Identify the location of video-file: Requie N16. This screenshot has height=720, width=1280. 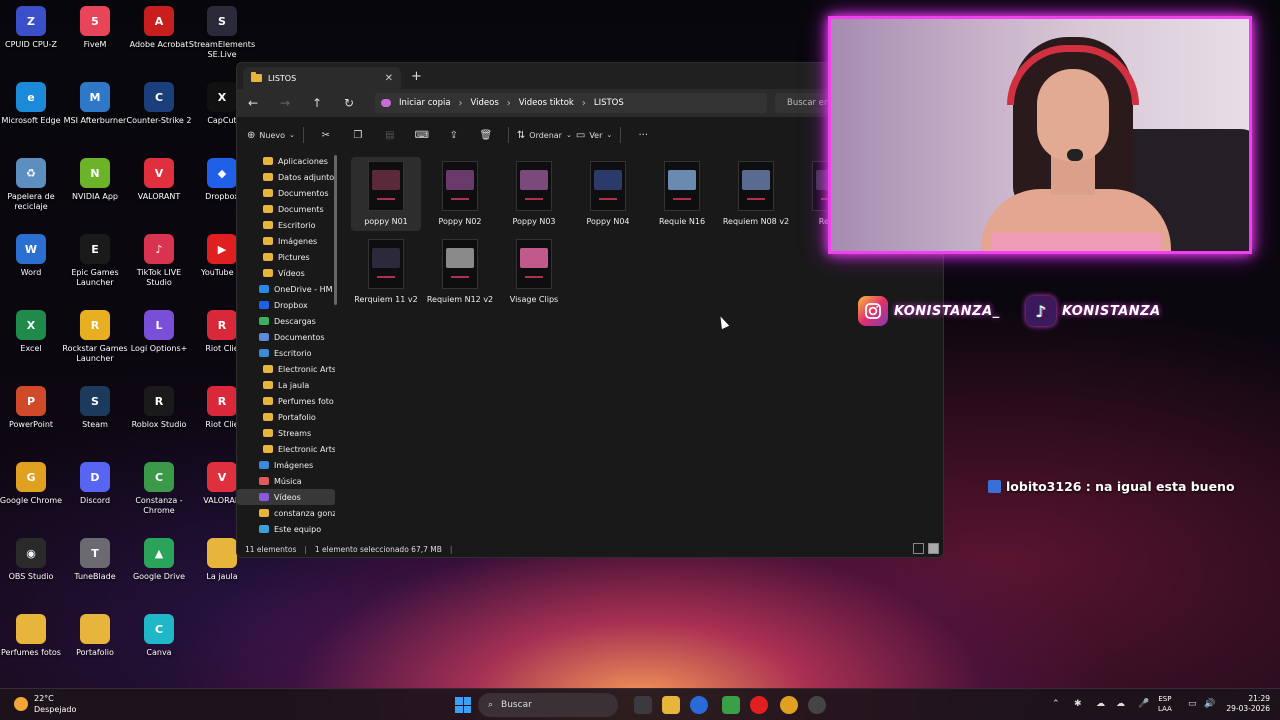
(682, 194).